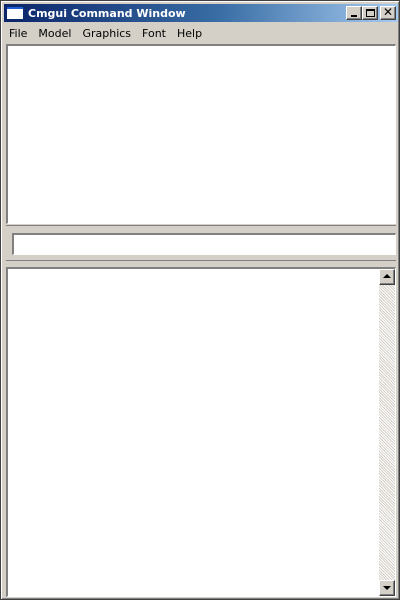 This screenshot has width=400, height=600. Describe the element at coordinates (154, 33) in the screenshot. I see `menu-font: Font` at that location.